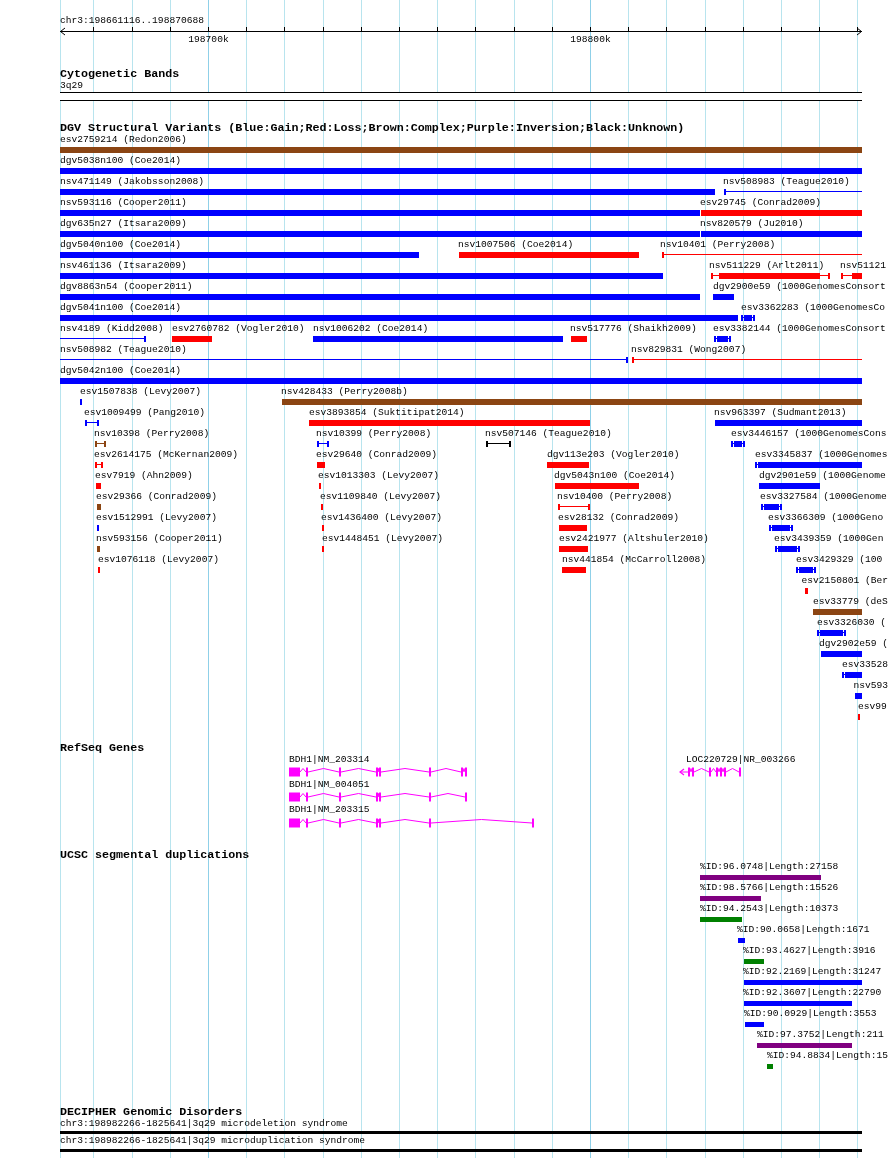  Describe the element at coordinates (844, 581) in the screenshot. I see `variant-label: esv2150801 (Ber` at that location.